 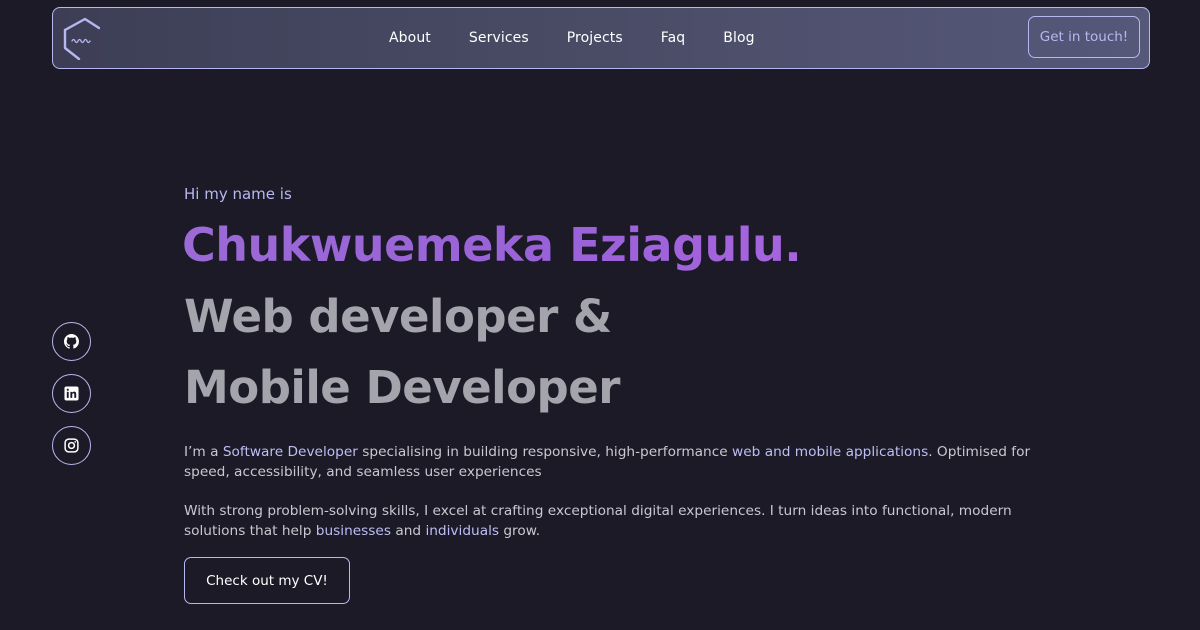 I want to click on linkedin-link, so click(x=71, y=393).